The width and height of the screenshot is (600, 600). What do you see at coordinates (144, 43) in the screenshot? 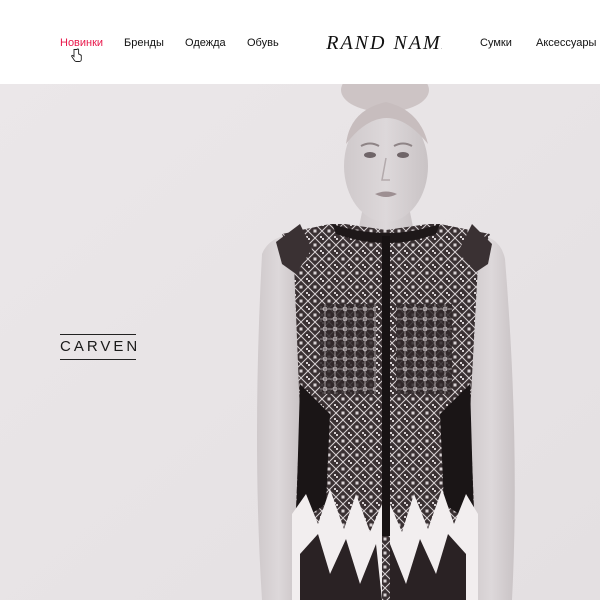
I see `nav-item-brands: Бренды` at bounding box center [144, 43].